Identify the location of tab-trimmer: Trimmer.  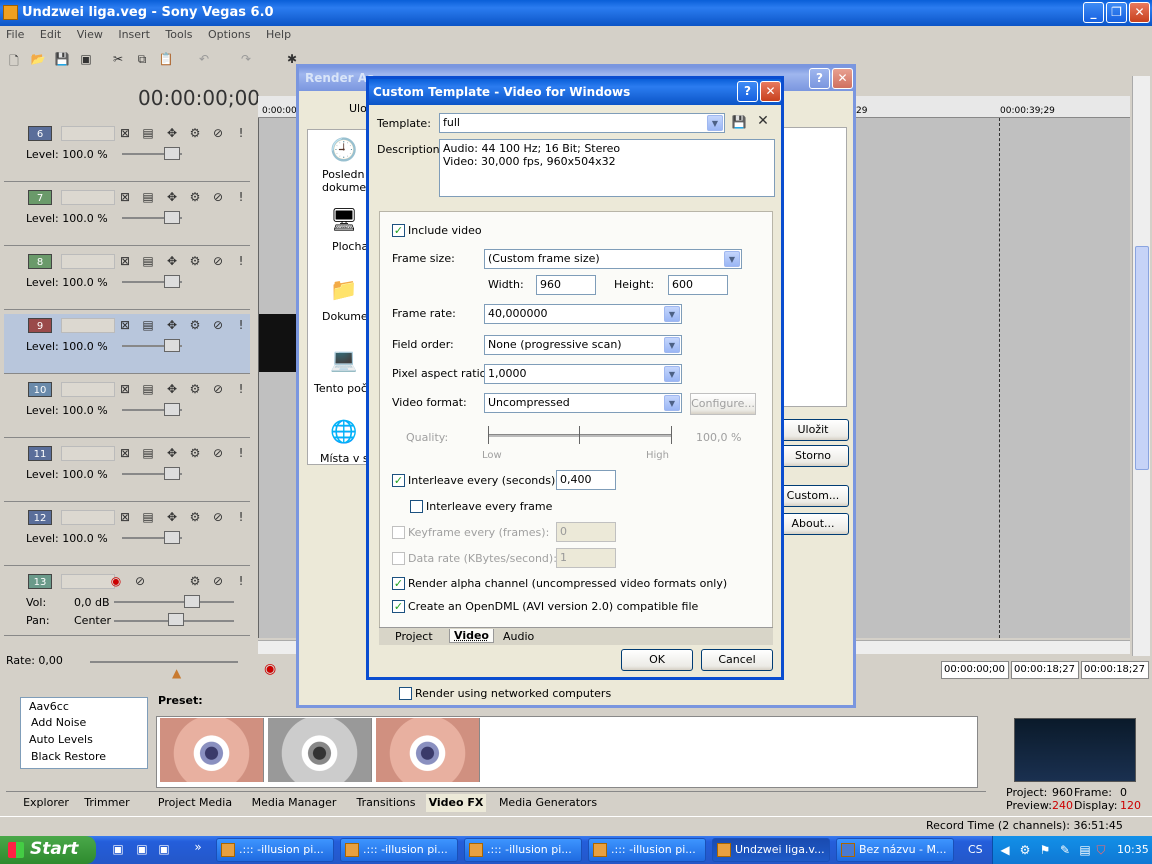
(107, 803).